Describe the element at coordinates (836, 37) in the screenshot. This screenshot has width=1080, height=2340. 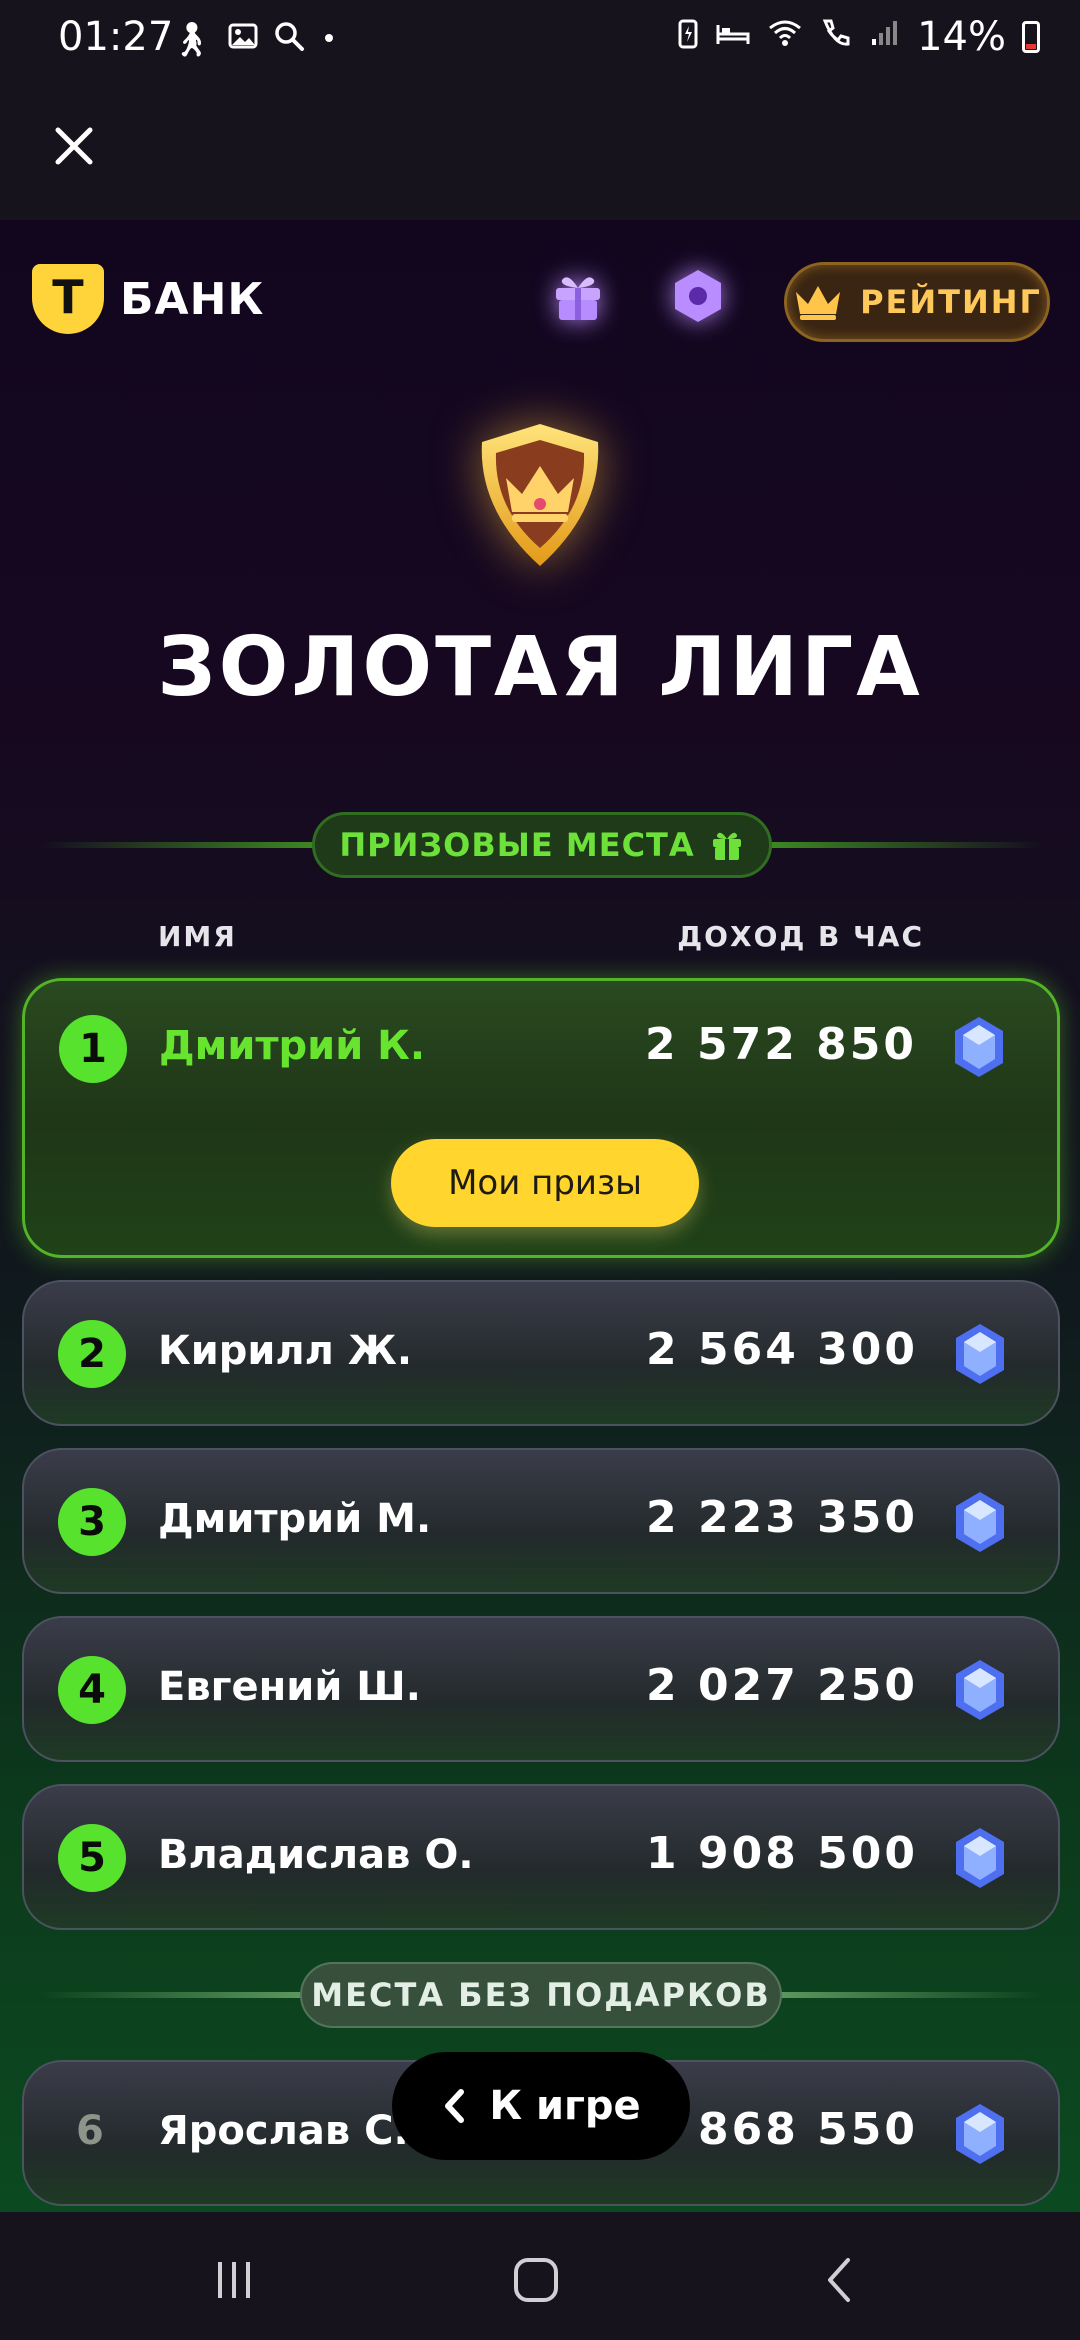
I see `wifi-call-icon` at that location.